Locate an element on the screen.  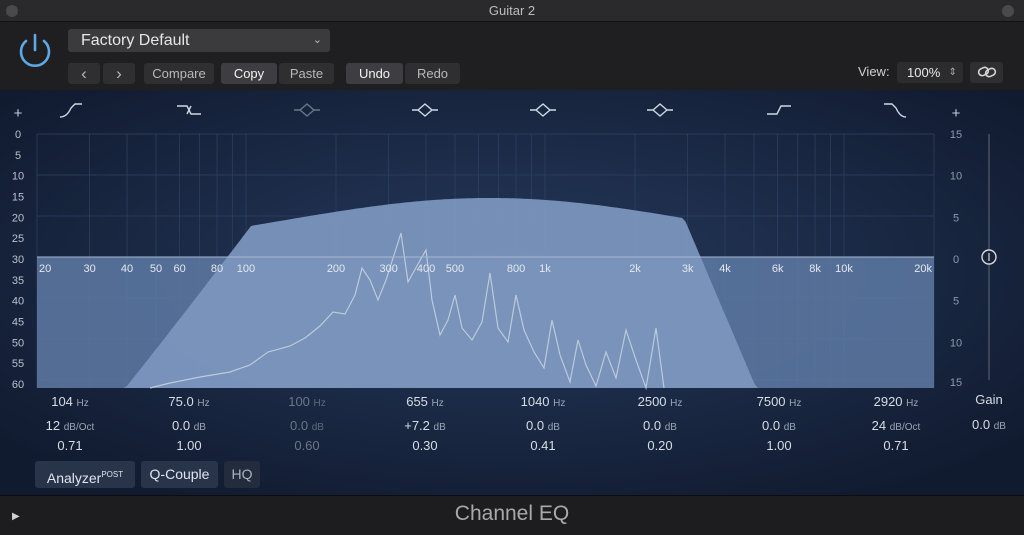
link-button is located at coordinates (986, 72).